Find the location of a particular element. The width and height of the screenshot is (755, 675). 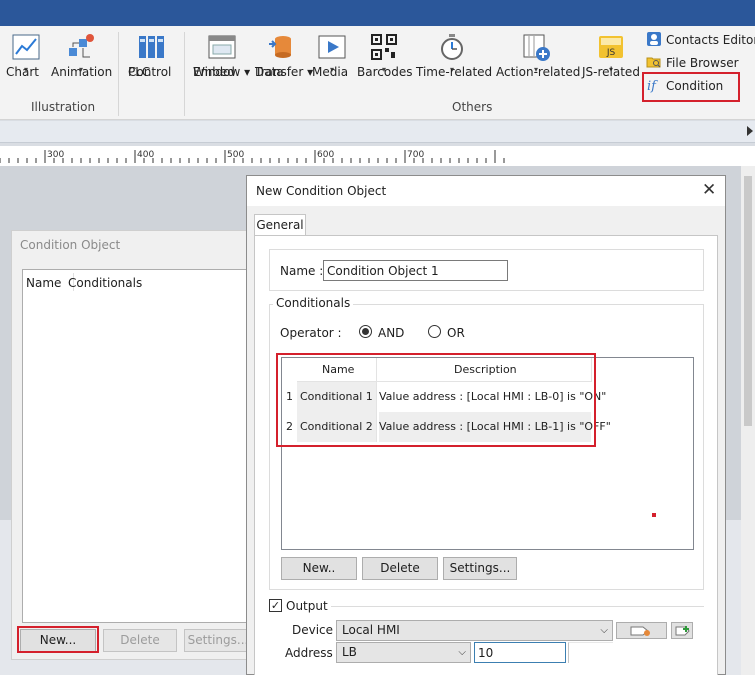

horizontal-ruler: 300 400 500 600 700 is located at coordinates (257, 155).